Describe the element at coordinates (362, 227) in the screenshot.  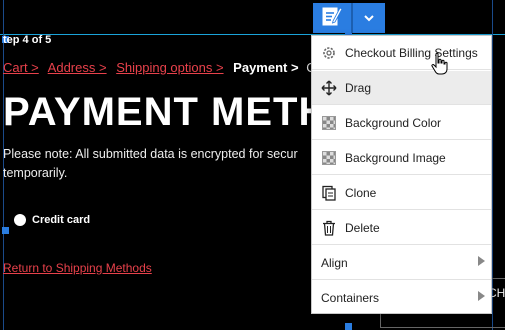
I see `menu-item-label: Delete` at that location.